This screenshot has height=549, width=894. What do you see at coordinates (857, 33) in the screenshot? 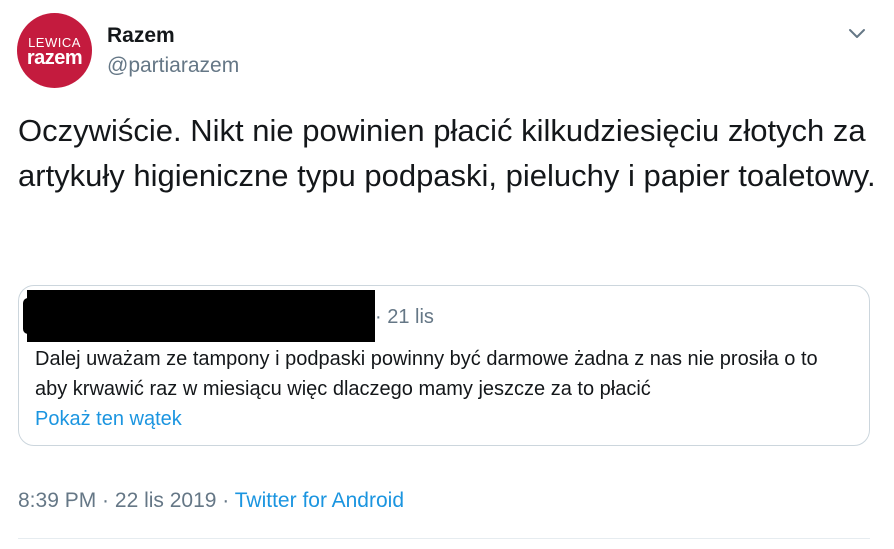
I see `chevron-down-icon` at bounding box center [857, 33].